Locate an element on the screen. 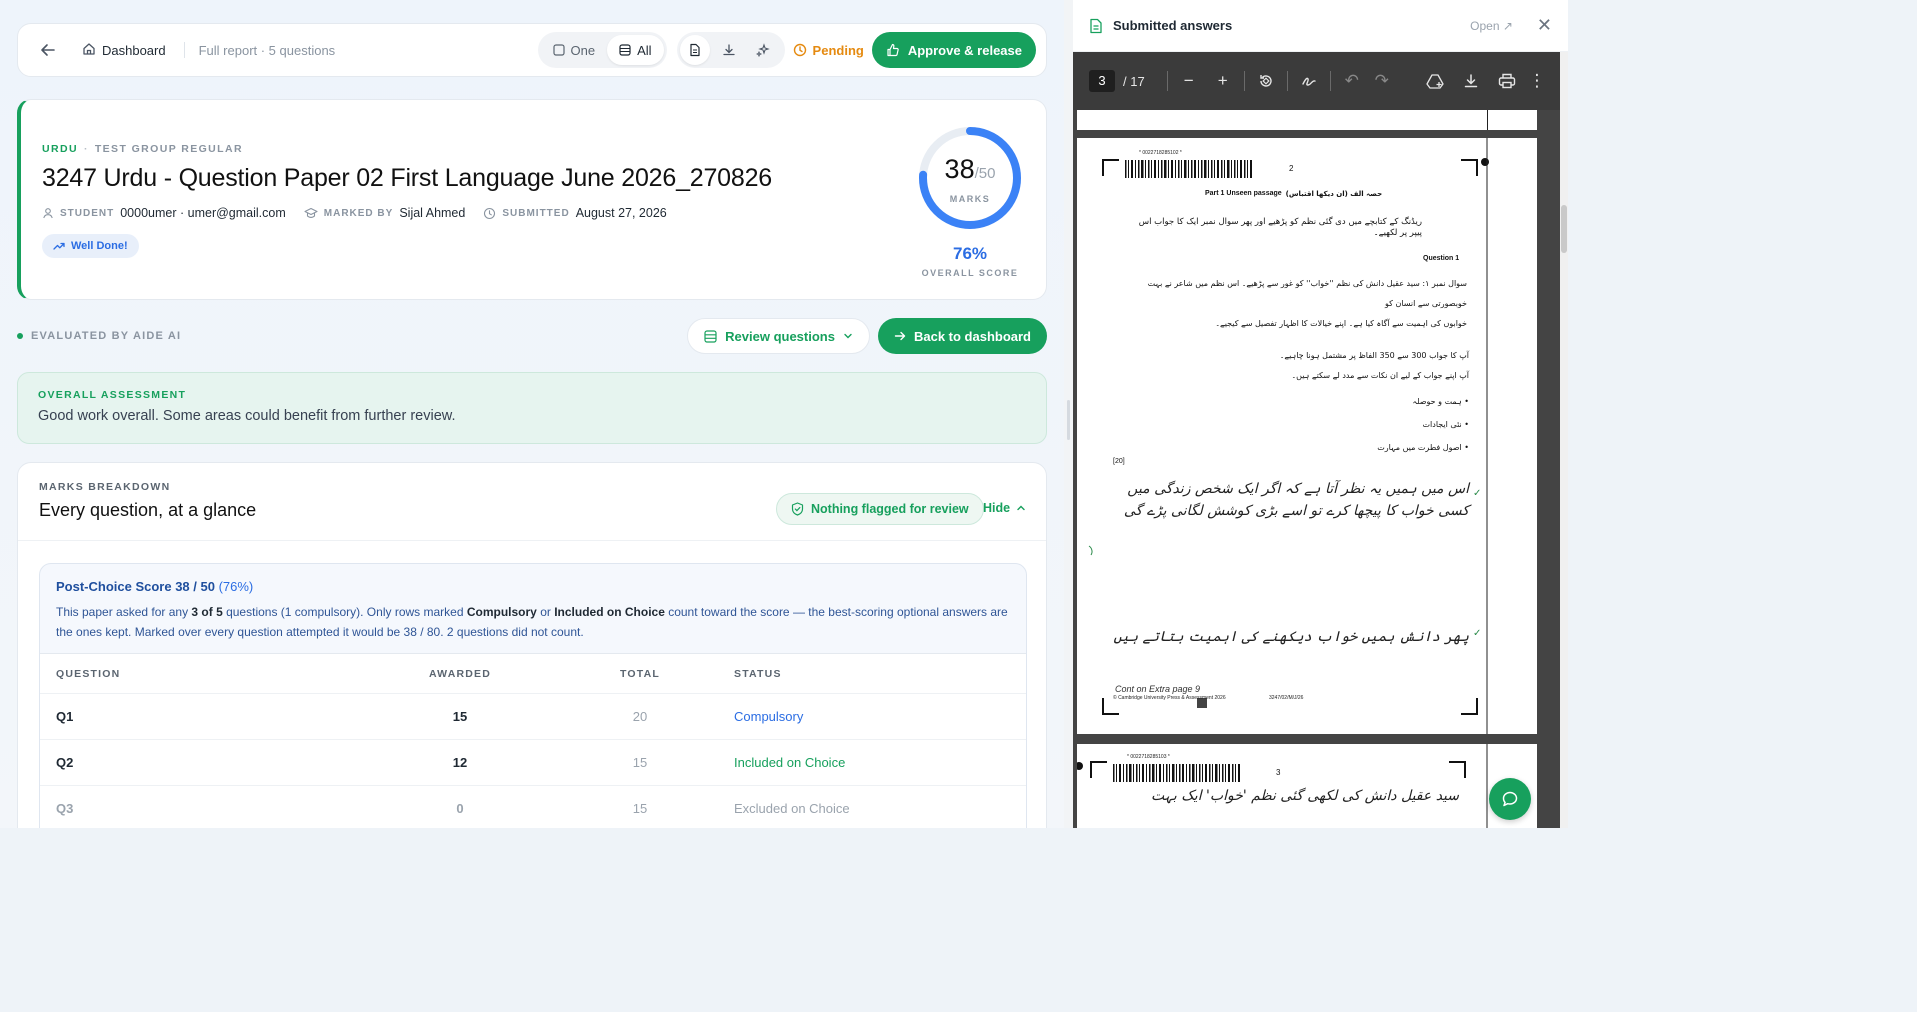  submitted-label: SUBMITTED is located at coordinates (536, 213).